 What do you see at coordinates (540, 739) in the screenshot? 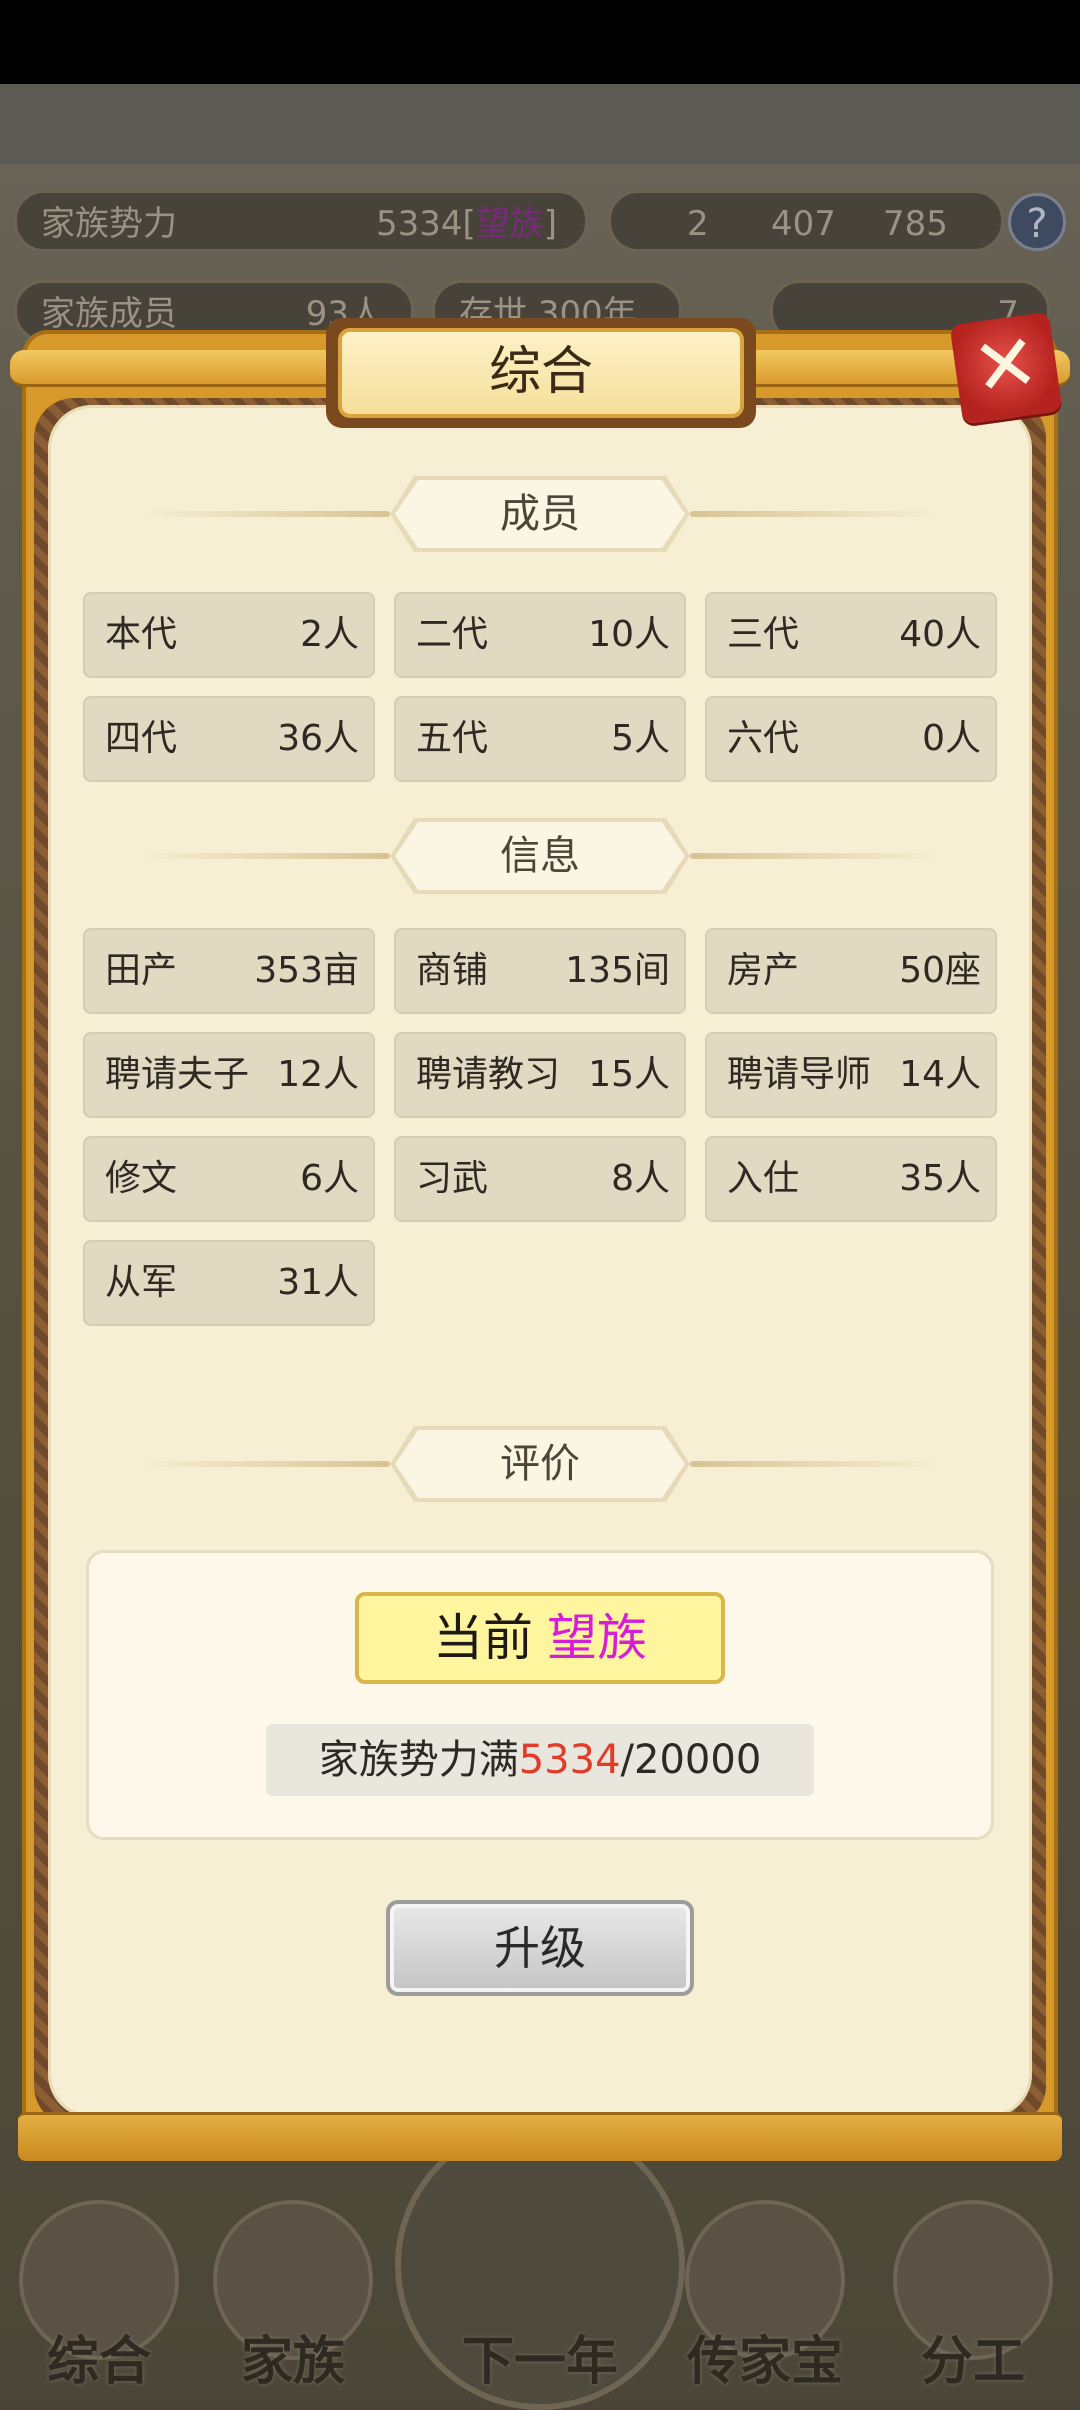
I see `stat-cell-gen5: 五代 5人` at bounding box center [540, 739].